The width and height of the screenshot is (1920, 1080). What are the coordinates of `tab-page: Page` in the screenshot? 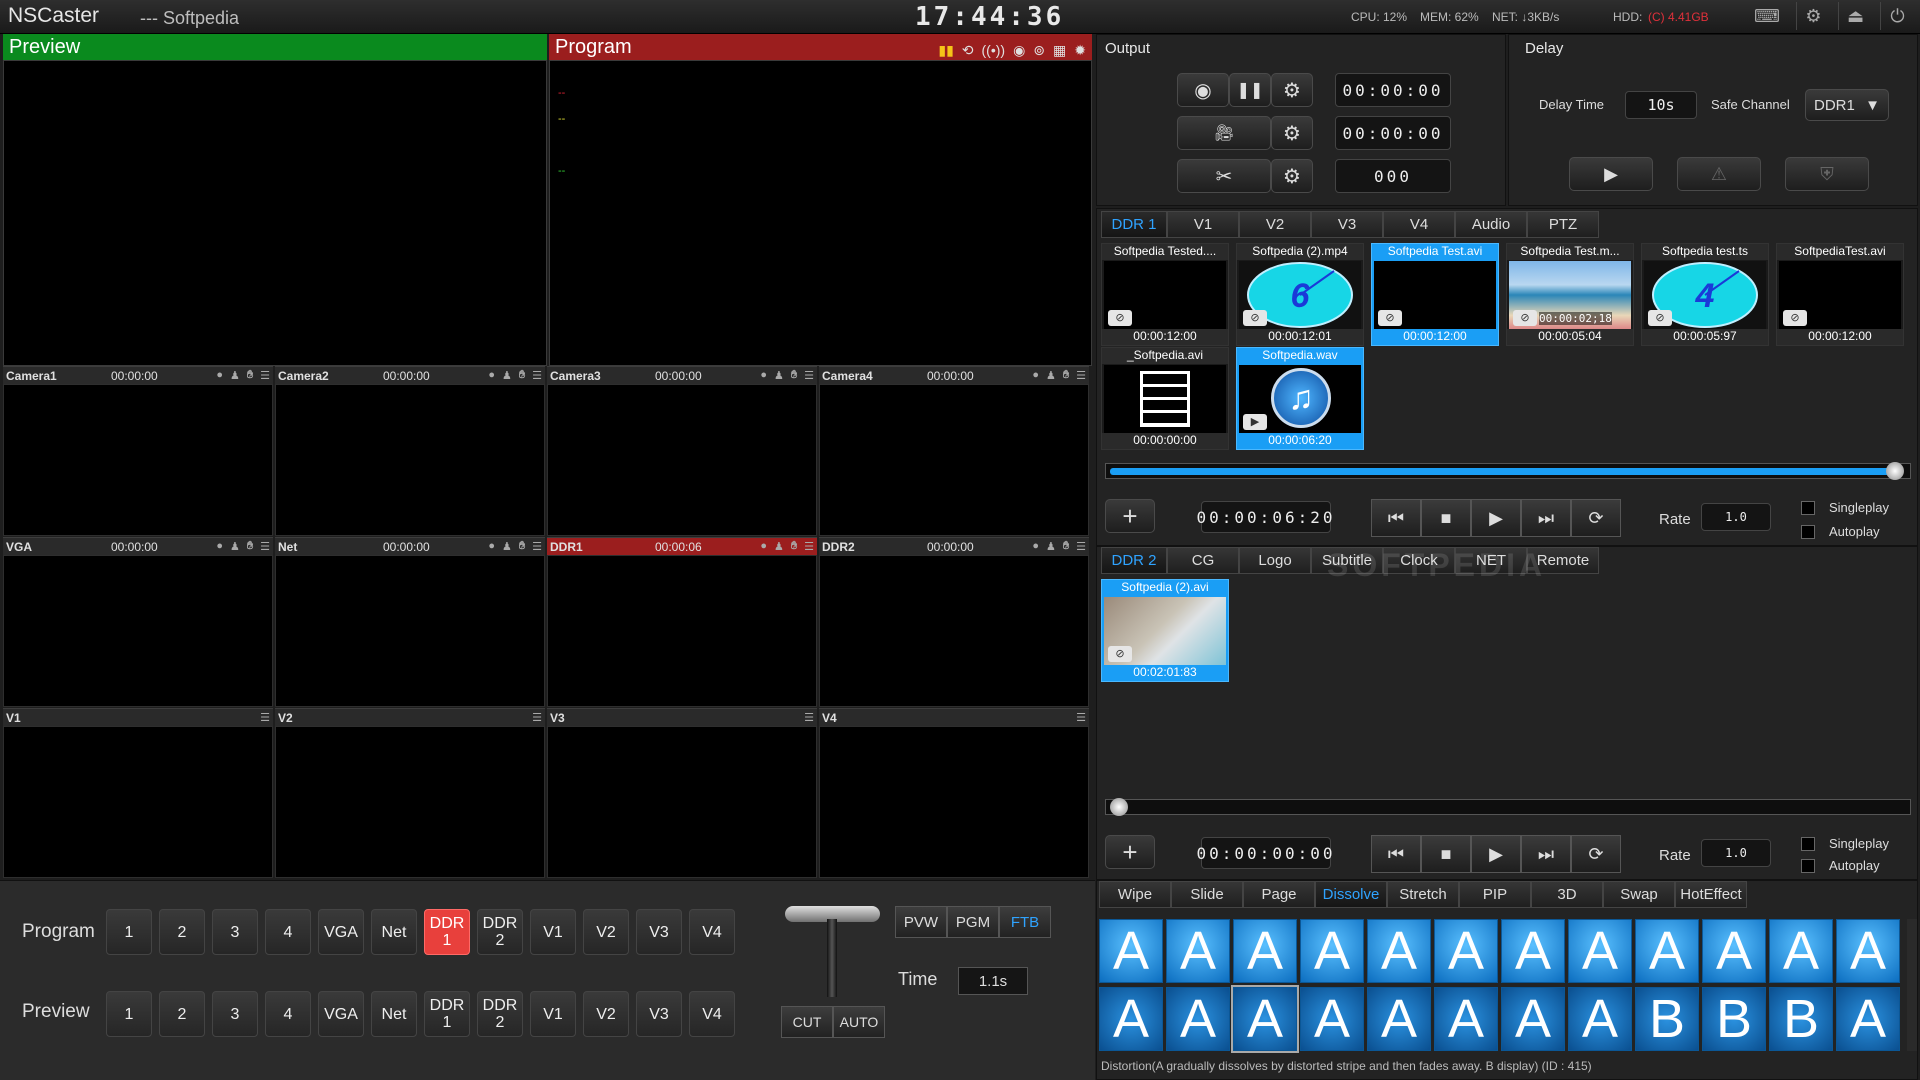 It's located at (1279, 894).